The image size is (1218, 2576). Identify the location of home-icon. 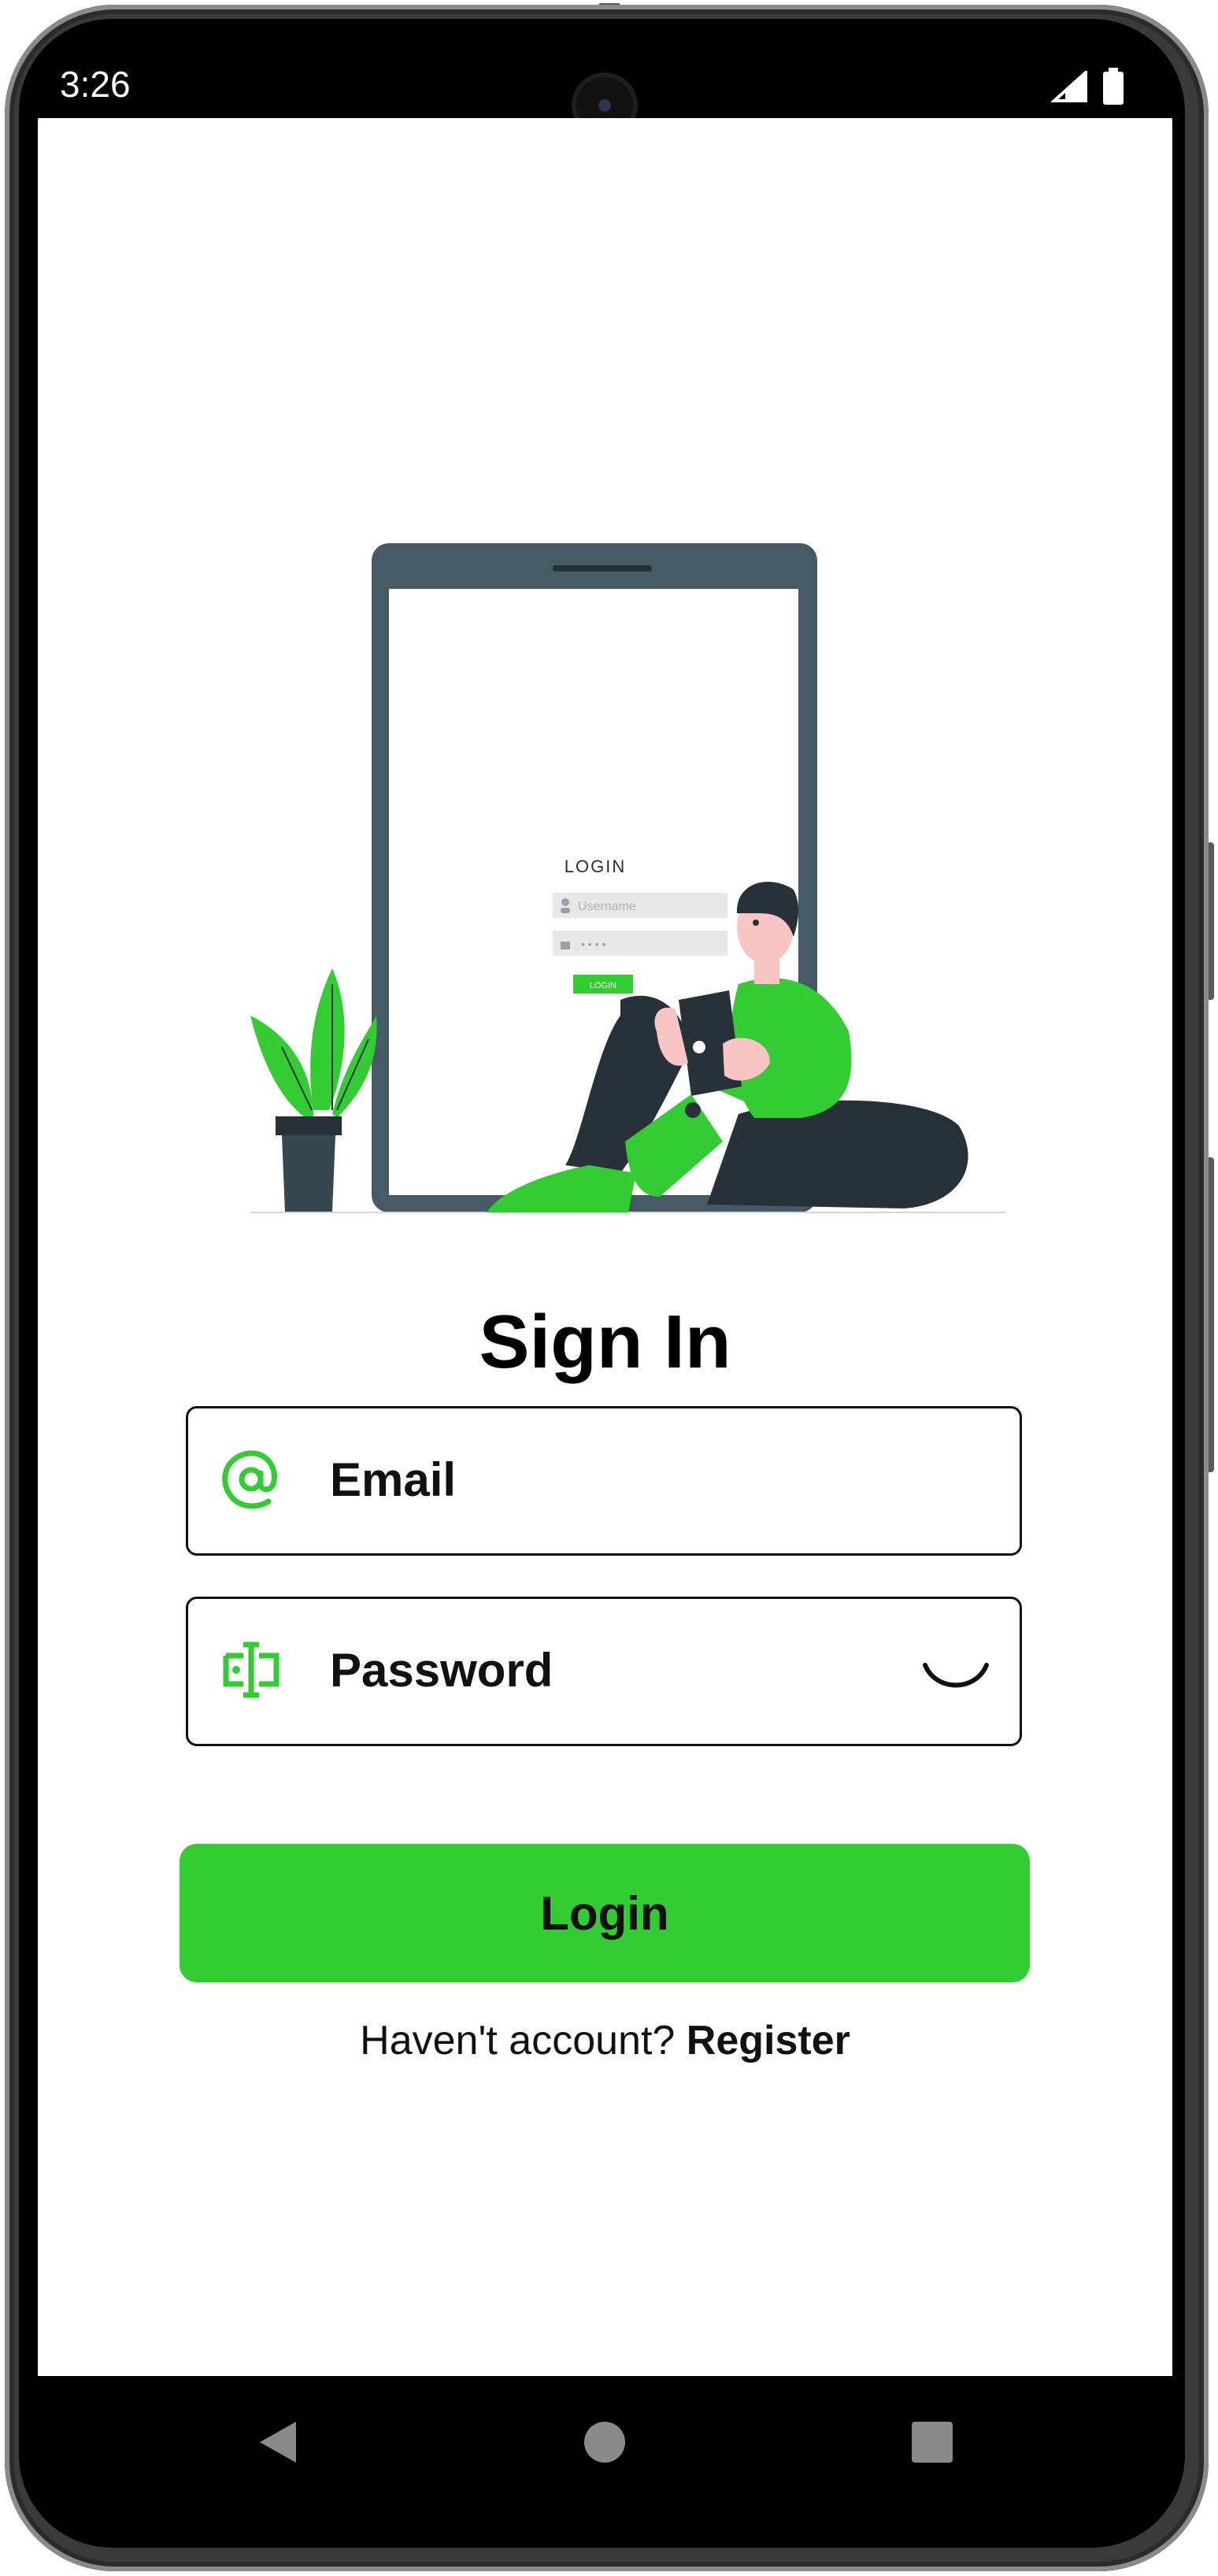
(604, 2442).